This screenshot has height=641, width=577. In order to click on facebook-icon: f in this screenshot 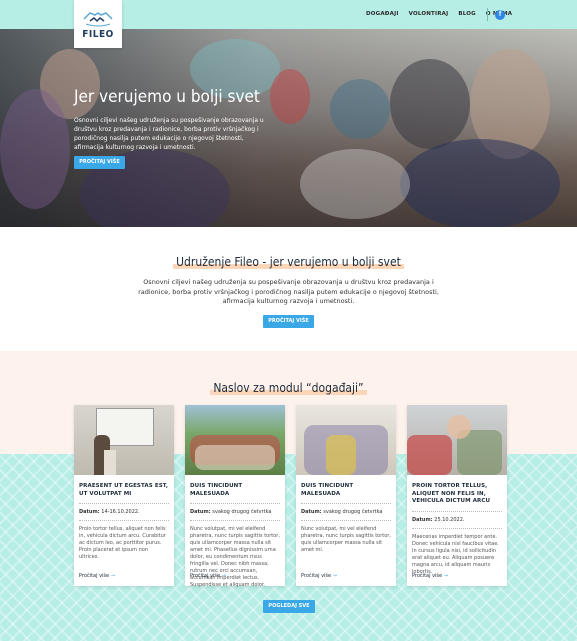, I will do `click(500, 15)`.